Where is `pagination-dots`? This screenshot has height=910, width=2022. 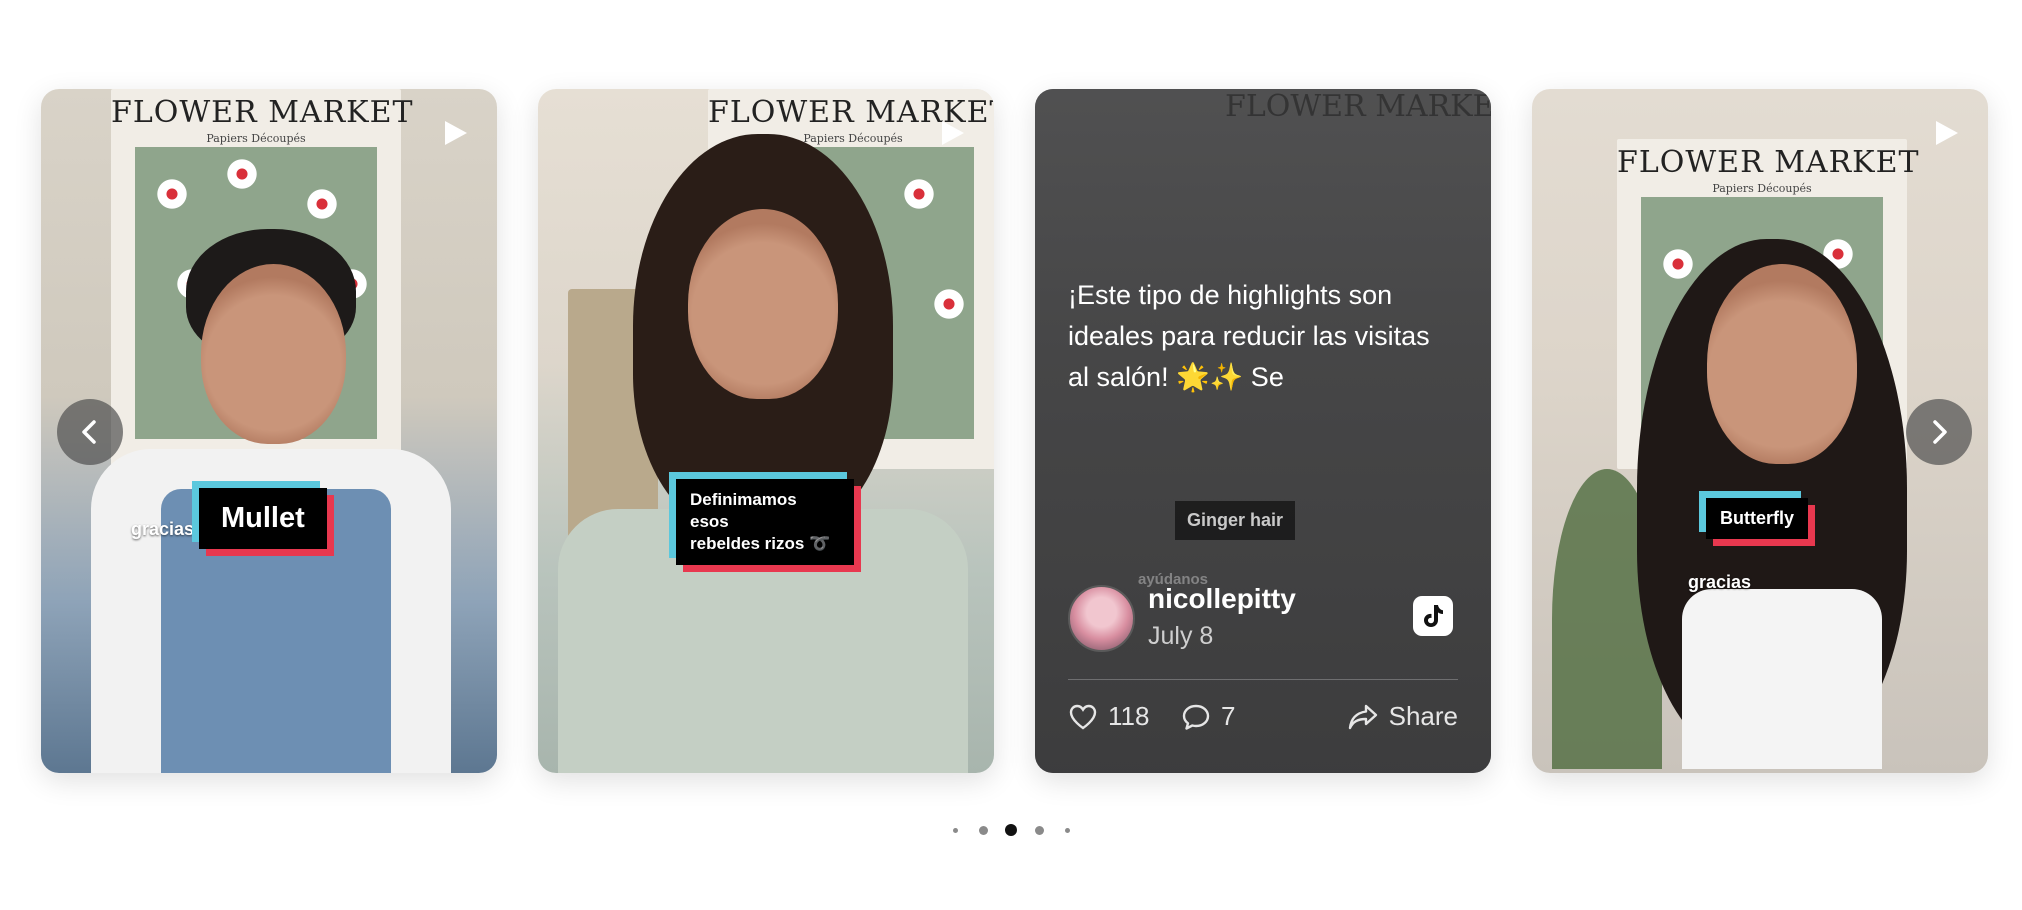 pagination-dots is located at coordinates (1011, 830).